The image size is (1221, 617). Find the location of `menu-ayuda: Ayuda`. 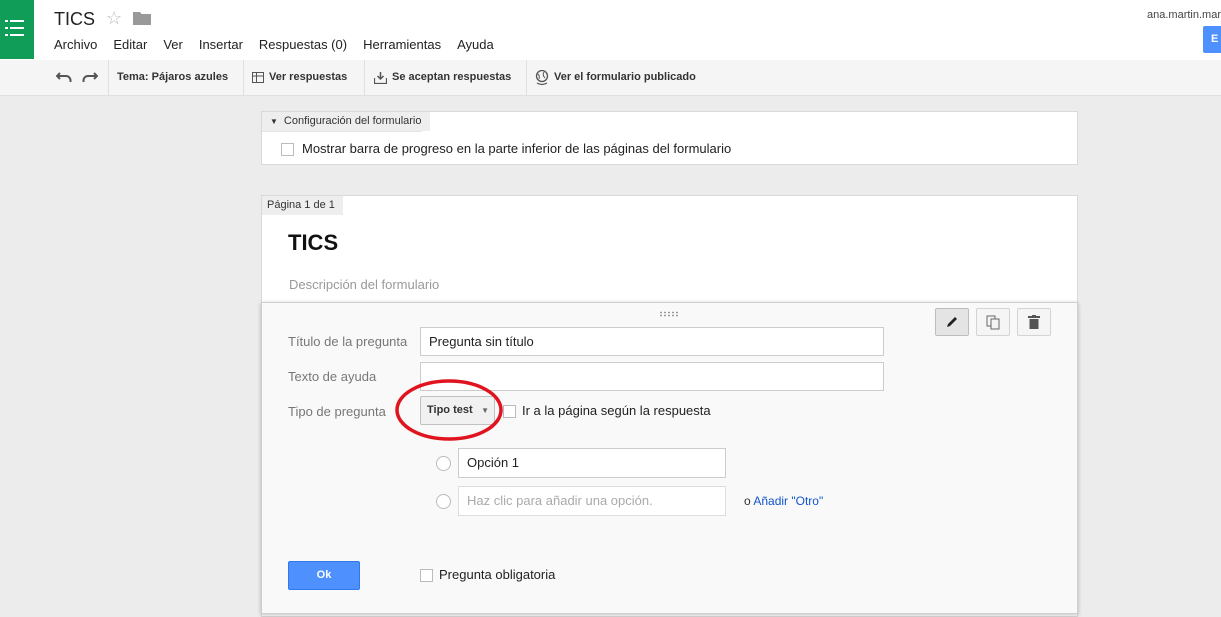

menu-ayuda: Ayuda is located at coordinates (475, 44).